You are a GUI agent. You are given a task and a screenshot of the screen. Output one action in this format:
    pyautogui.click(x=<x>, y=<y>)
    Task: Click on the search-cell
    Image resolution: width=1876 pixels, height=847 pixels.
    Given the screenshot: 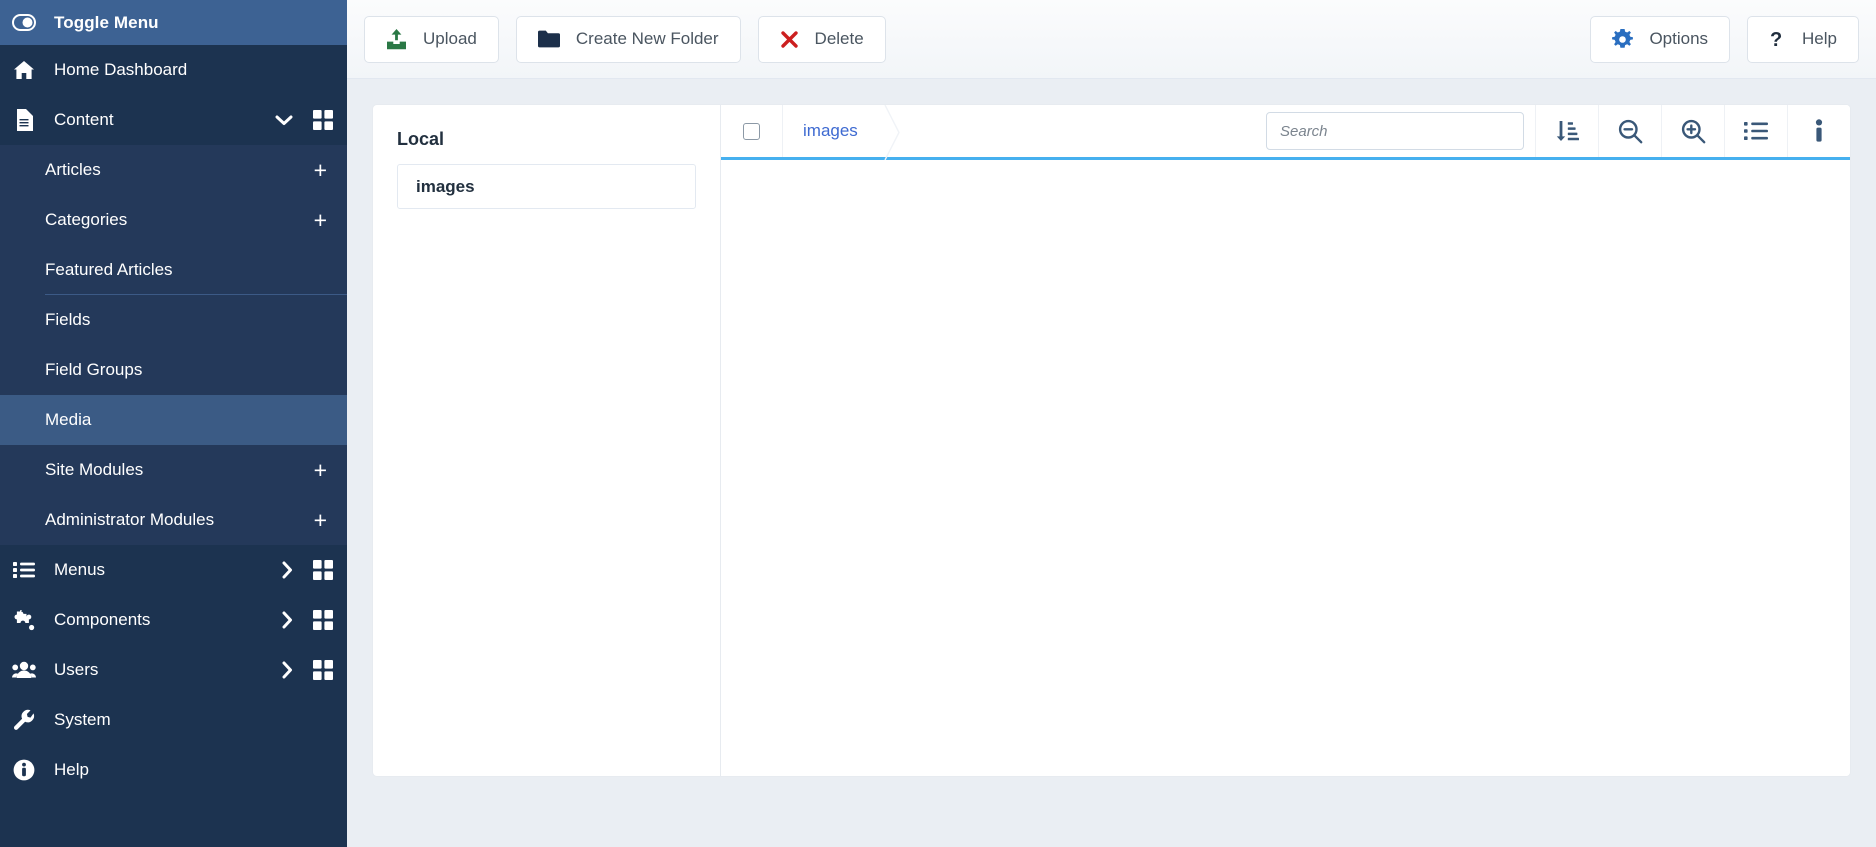 What is the action you would take?
    pyautogui.click(x=1400, y=131)
    